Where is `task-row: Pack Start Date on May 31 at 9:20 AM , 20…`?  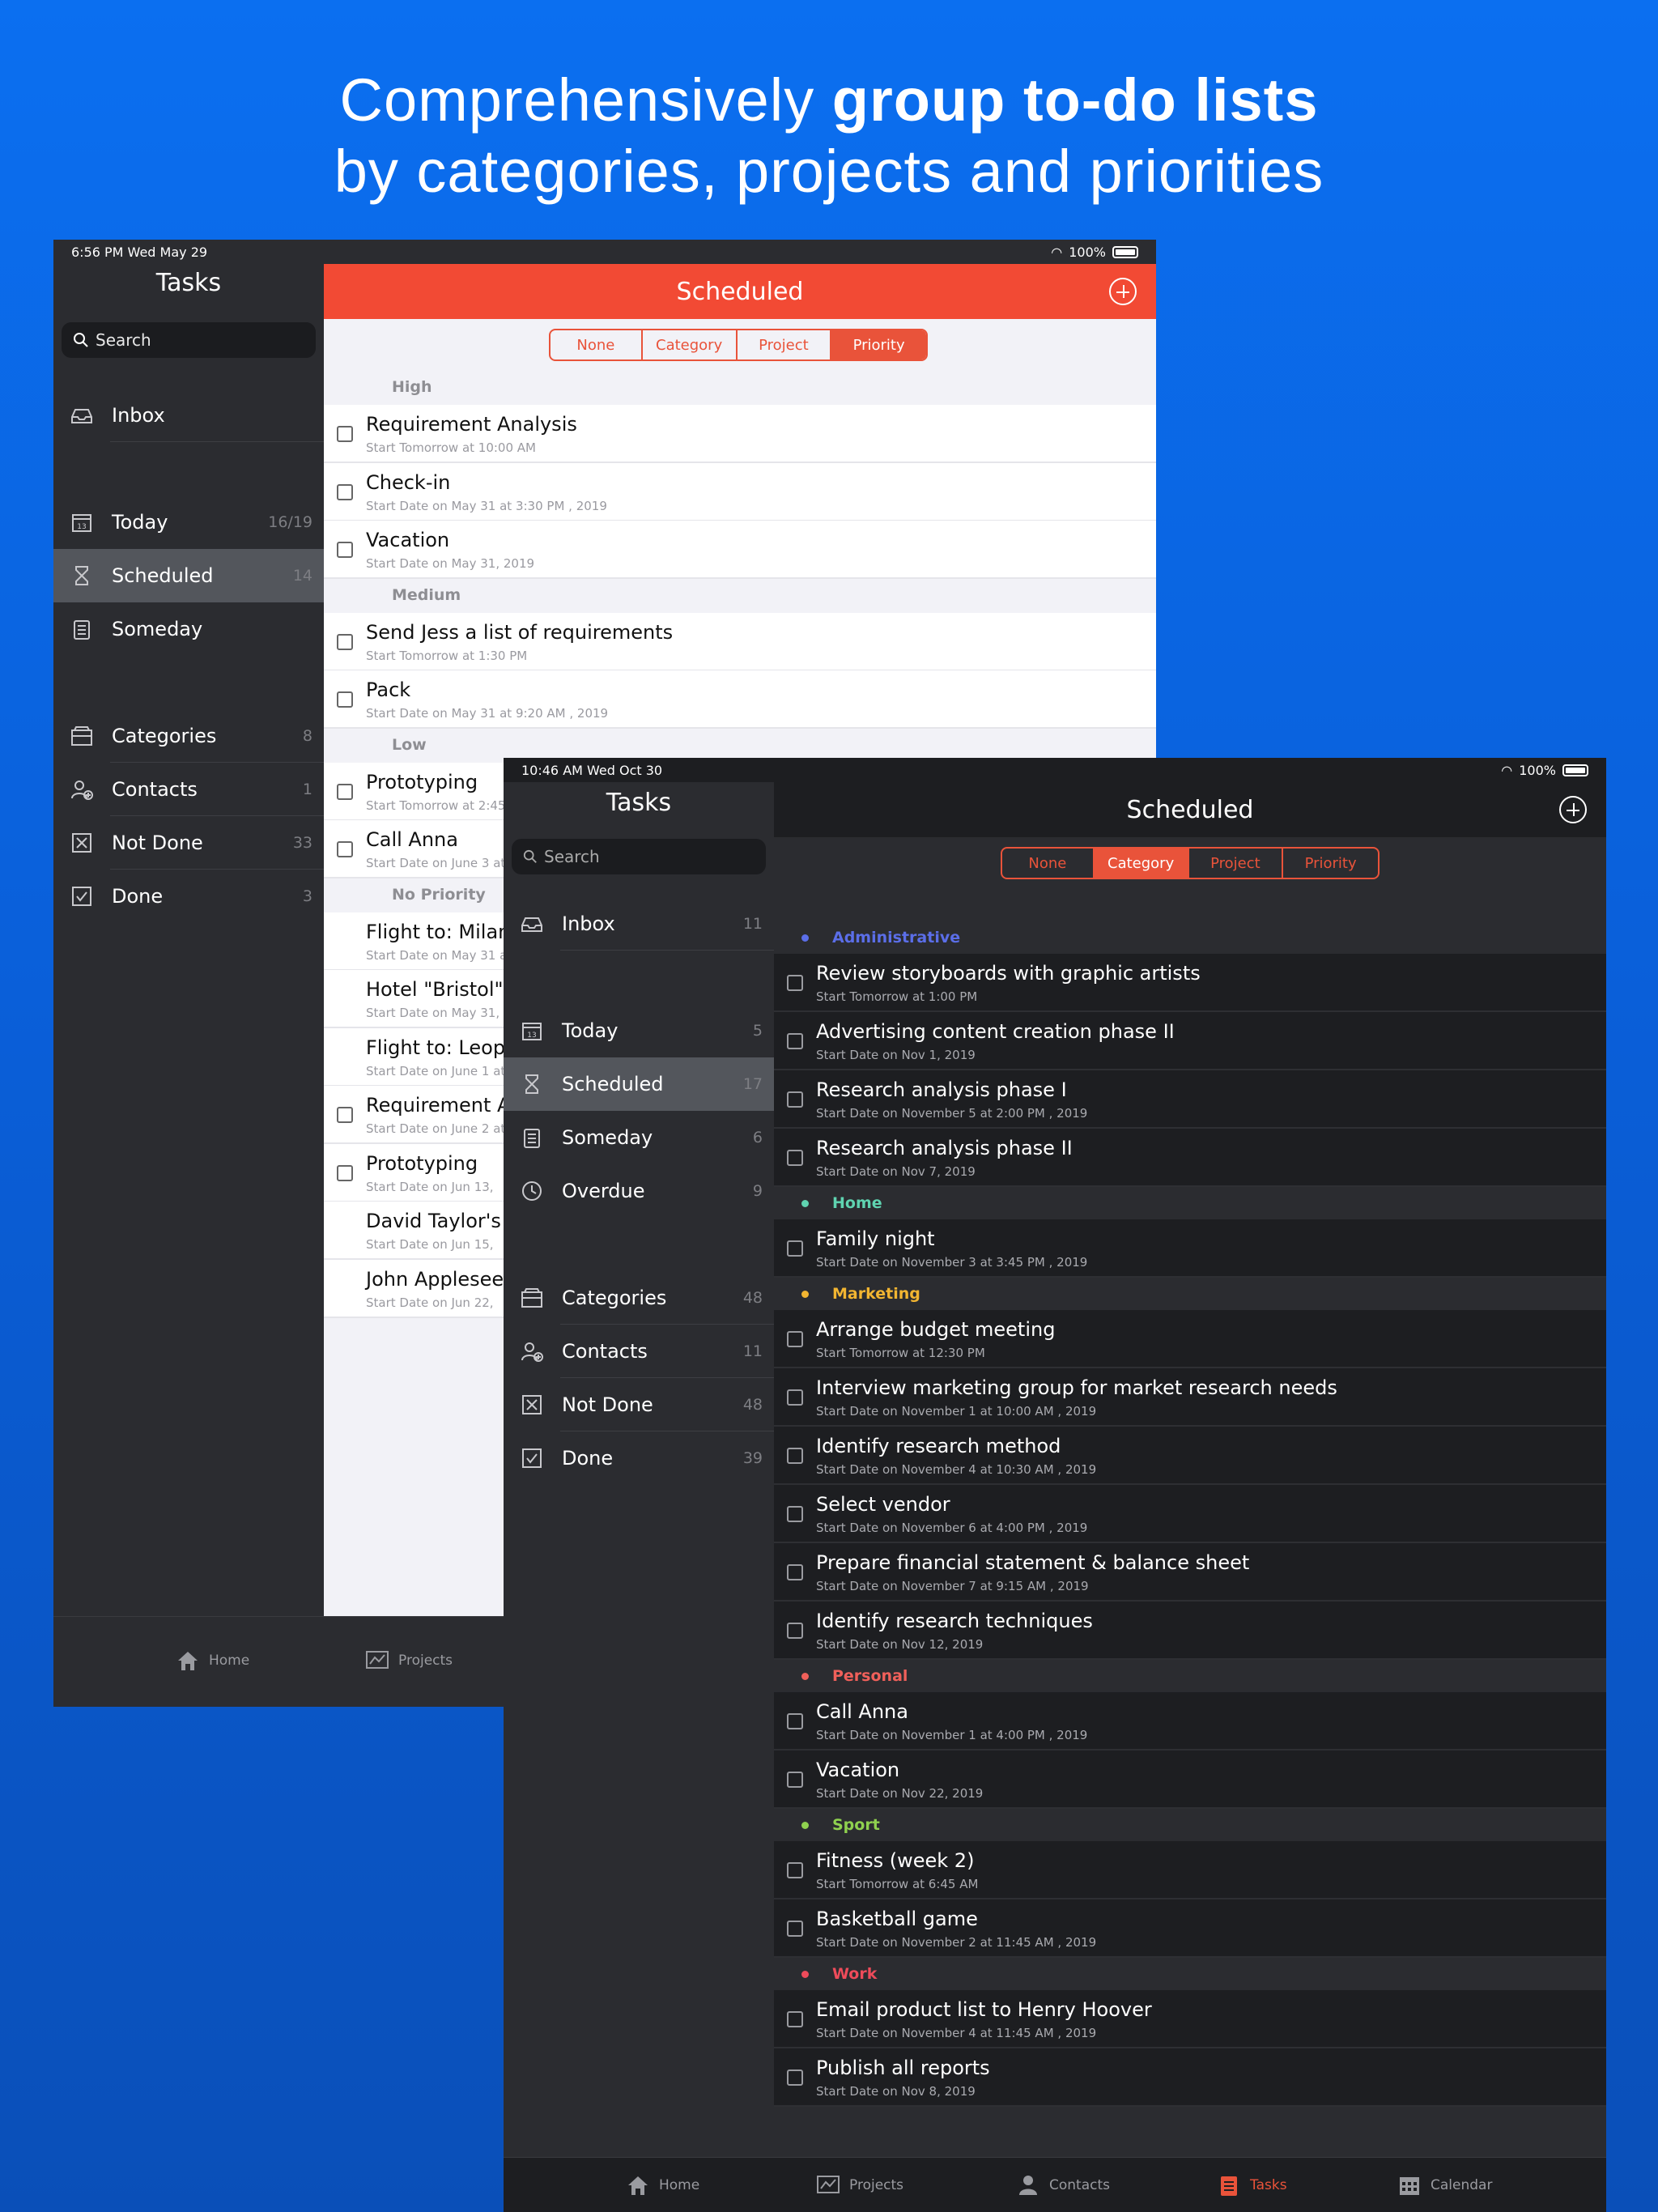 task-row: Pack Start Date on May 31 at 9:20 AM , 20… is located at coordinates (740, 699).